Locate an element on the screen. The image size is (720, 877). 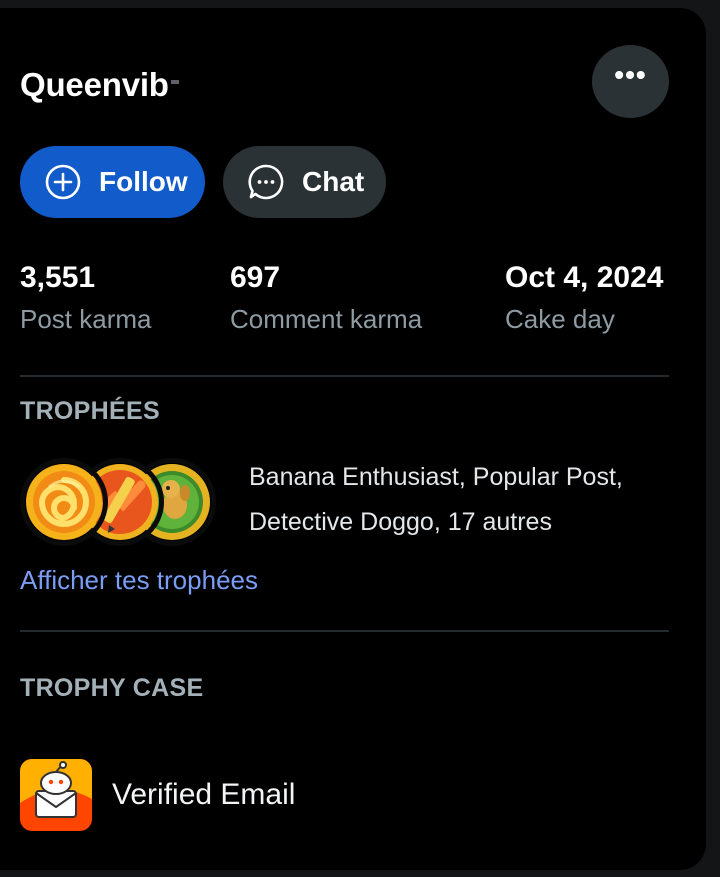
chat-button: Chat is located at coordinates (304, 182).